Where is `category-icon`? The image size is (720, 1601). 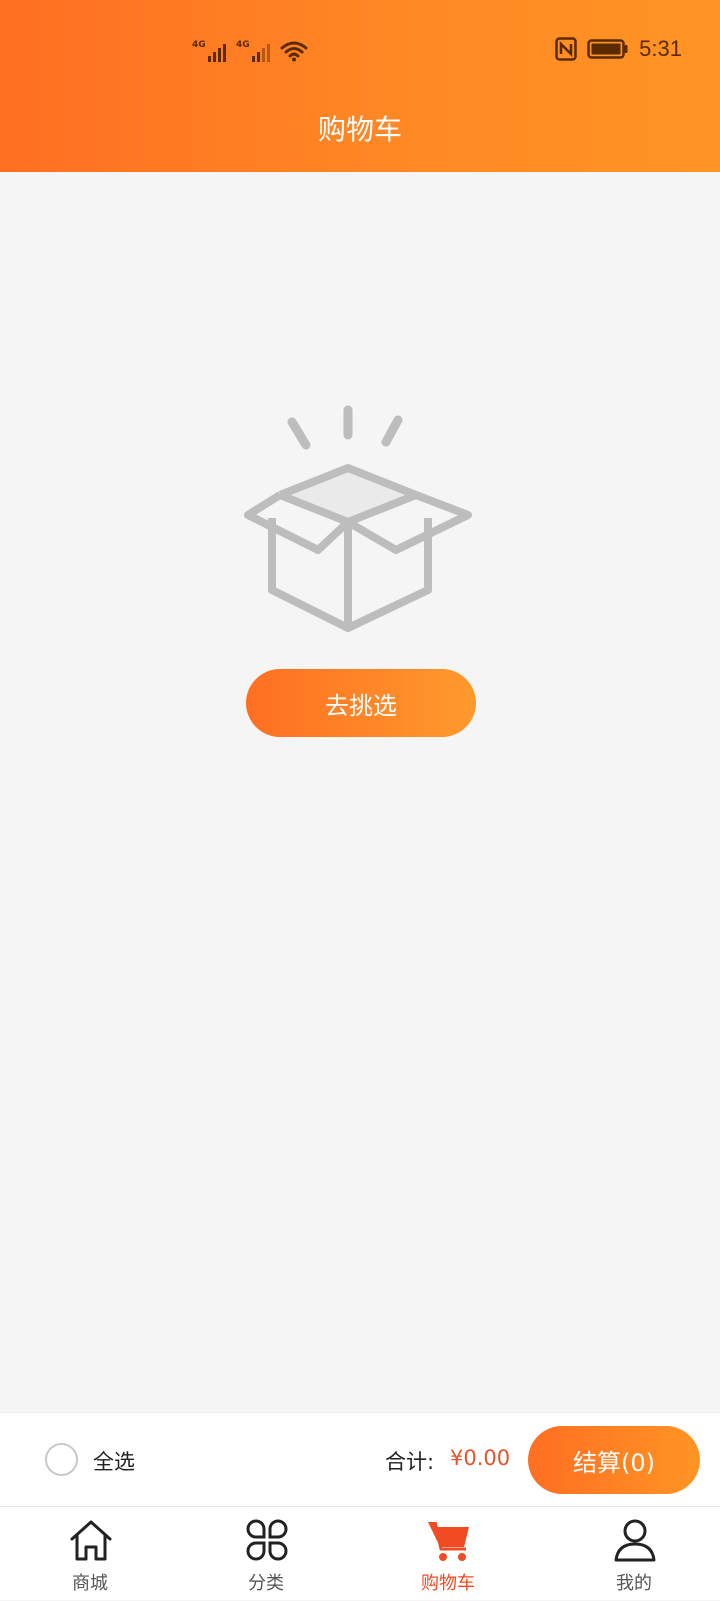 category-icon is located at coordinates (267, 1540).